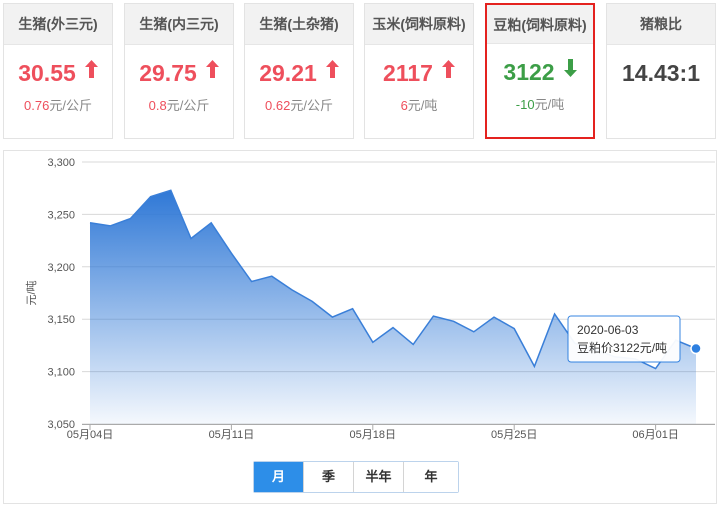  I want to click on price-value: 14.43:1, so click(660, 73).